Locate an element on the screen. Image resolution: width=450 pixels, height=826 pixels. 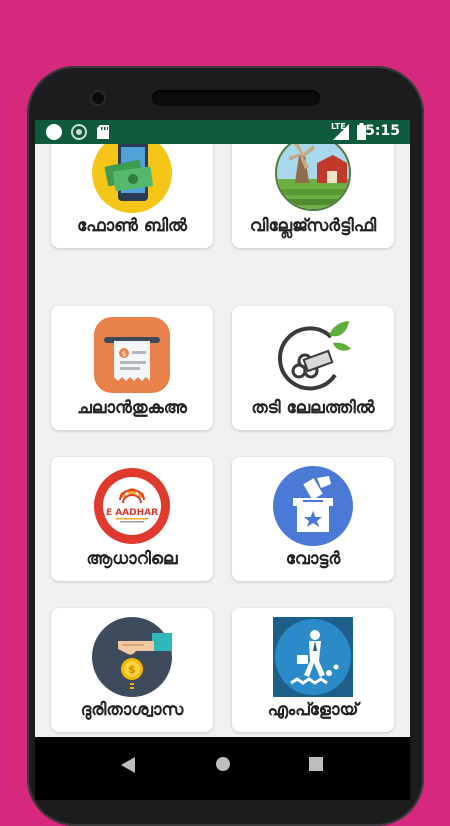
service-label: തടി ലേലത്തിൽ is located at coordinates (313, 408).